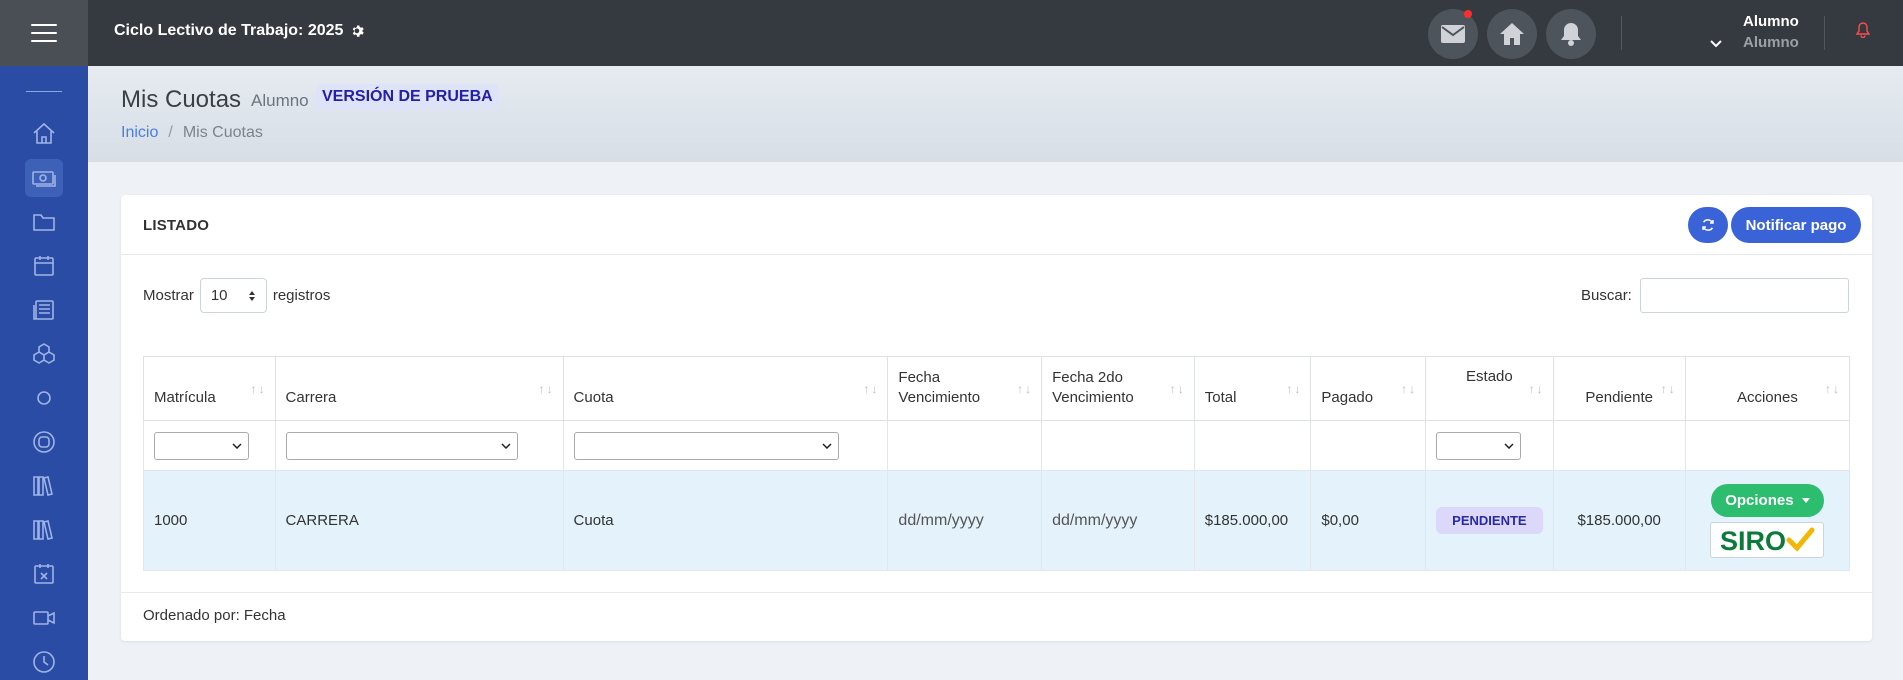 The height and width of the screenshot is (680, 1903). Describe the element at coordinates (139, 133) in the screenshot. I see `breadcrumb-home: Inicio` at that location.